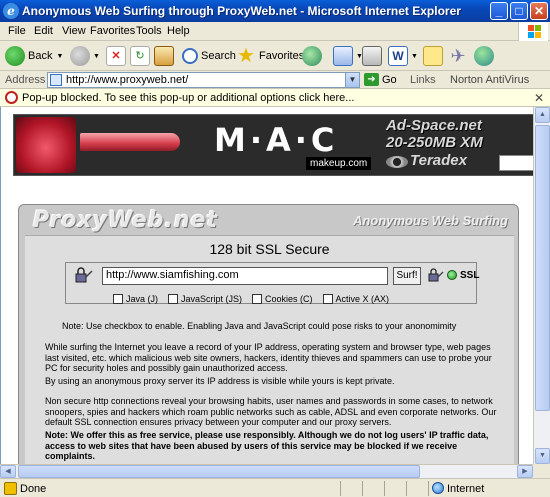 This screenshot has height=497, width=550. What do you see at coordinates (362, 299) in the screenshot?
I see `activex-label: Active X (AX)` at bounding box center [362, 299].